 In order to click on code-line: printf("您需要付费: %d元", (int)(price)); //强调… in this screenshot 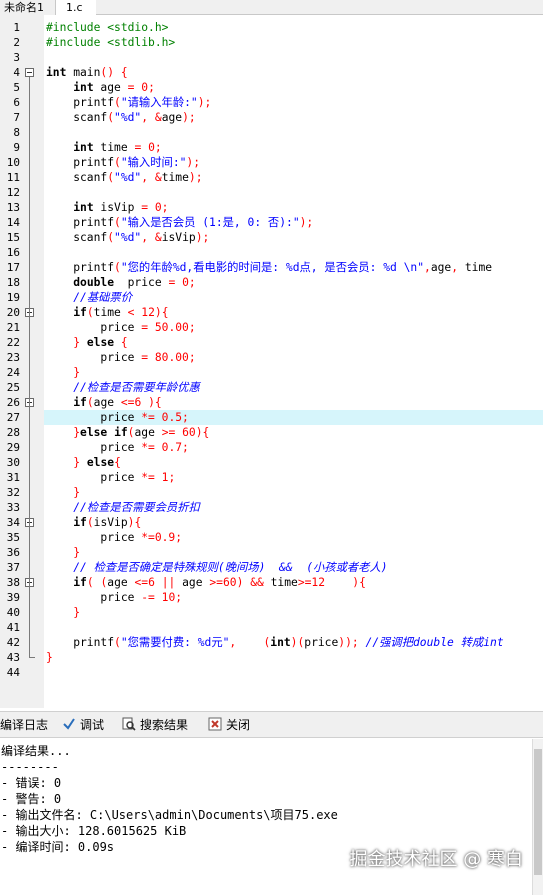, I will do `click(274, 642)`.